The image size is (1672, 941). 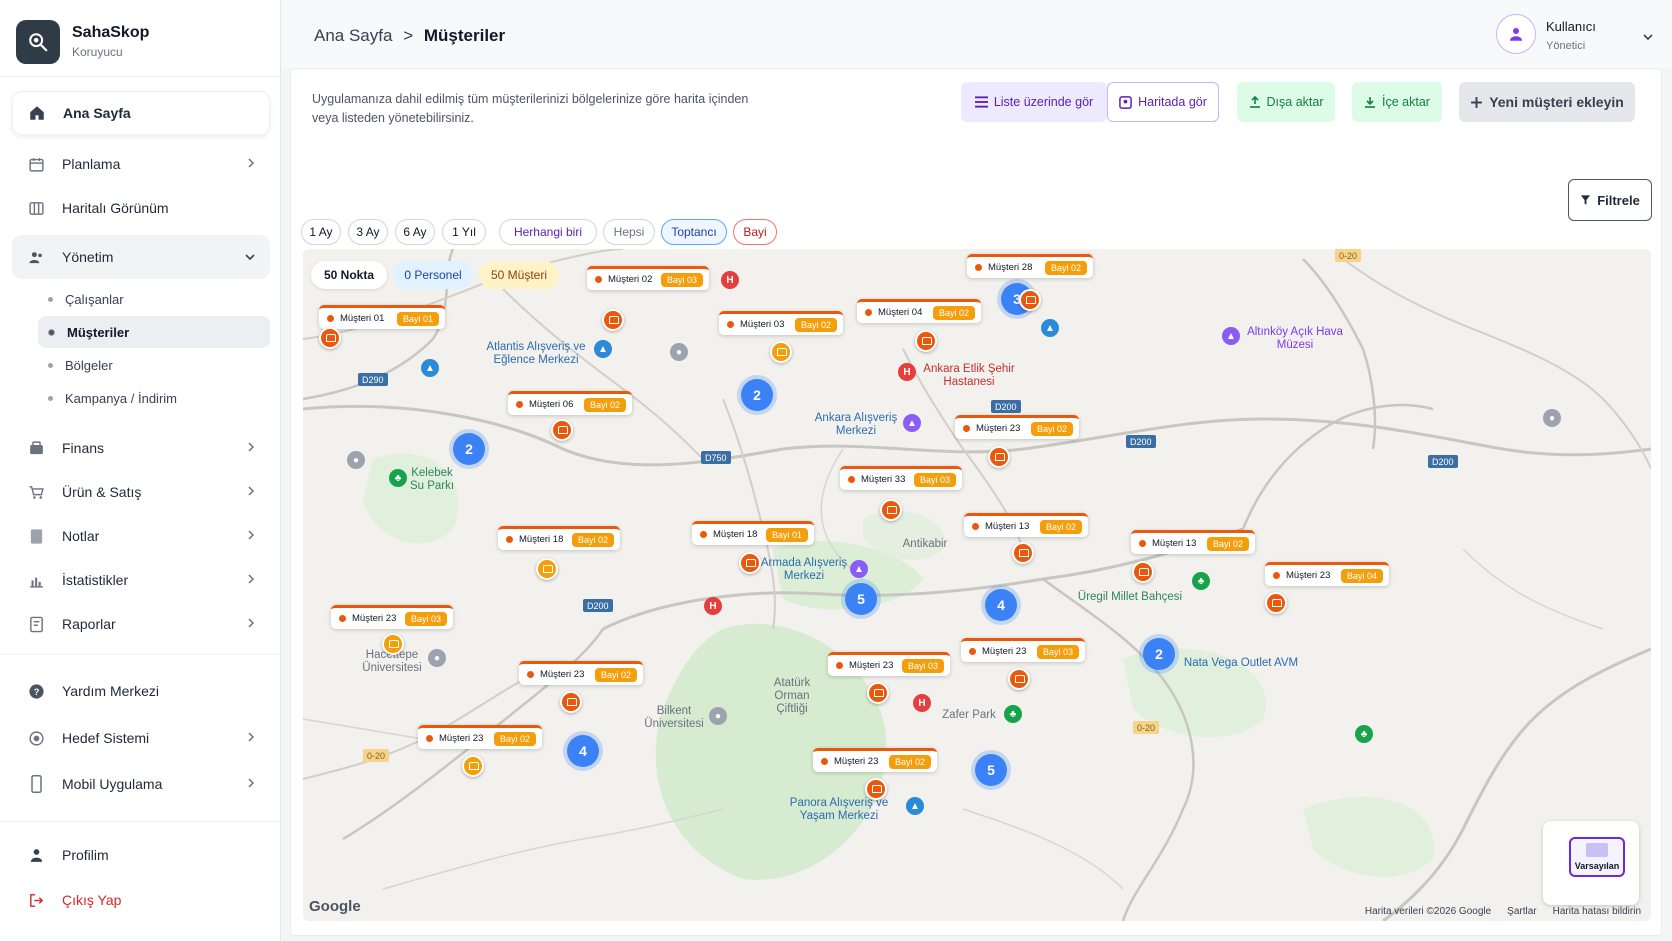 What do you see at coordinates (570, 403) in the screenshot?
I see `customer-marker-label: Müşteri 06 Bayi 02` at bounding box center [570, 403].